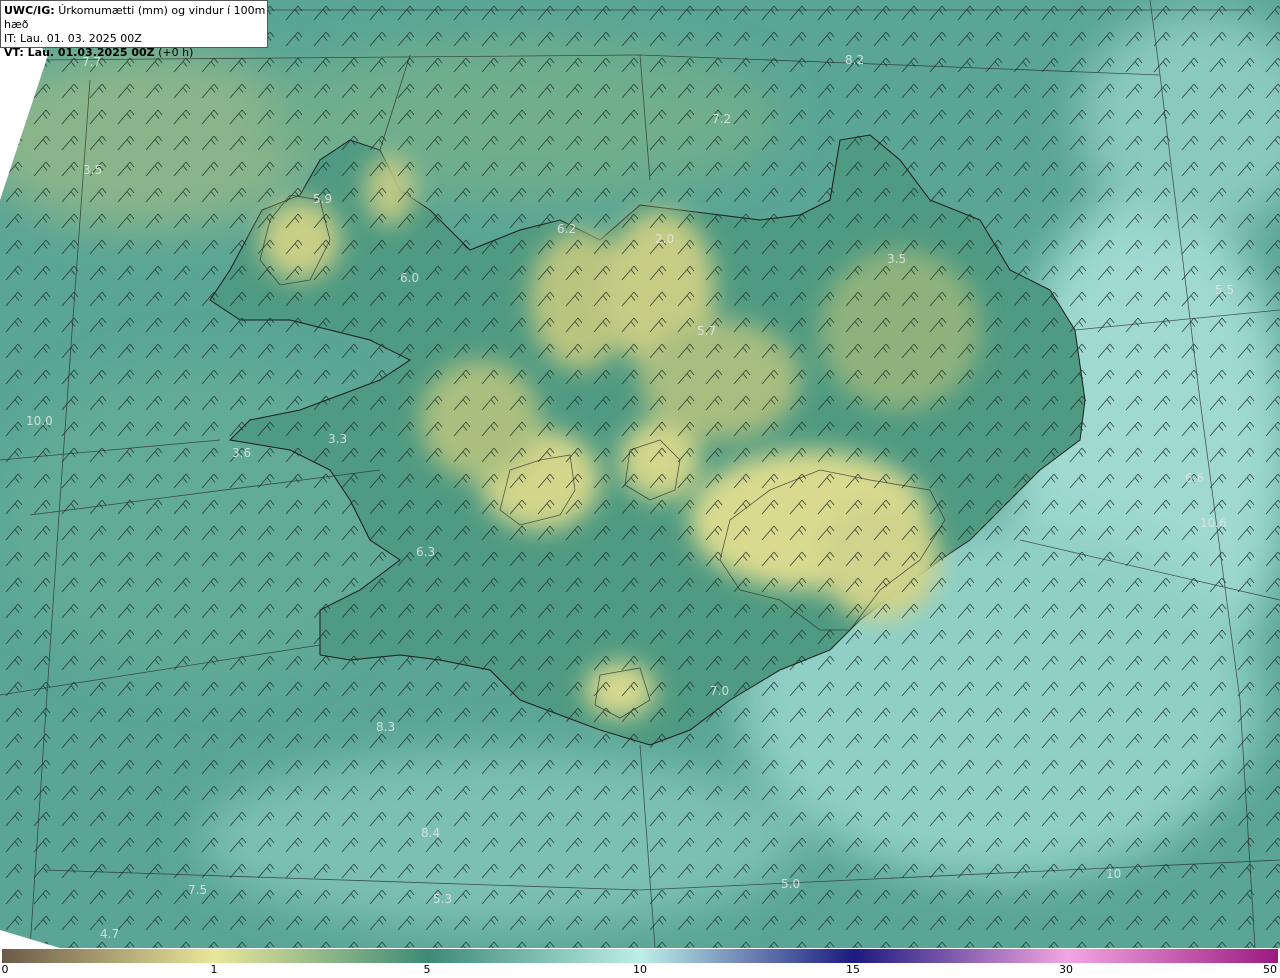 The height and width of the screenshot is (978, 1280). I want to click on value-label: 2.0, so click(664, 239).